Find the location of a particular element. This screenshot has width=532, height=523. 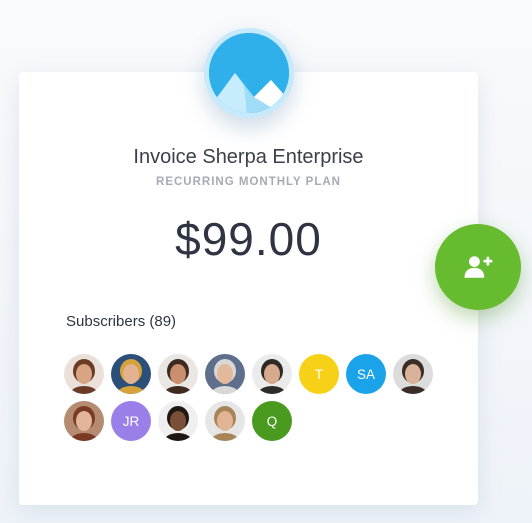

add-subscriber-button is located at coordinates (478, 267).